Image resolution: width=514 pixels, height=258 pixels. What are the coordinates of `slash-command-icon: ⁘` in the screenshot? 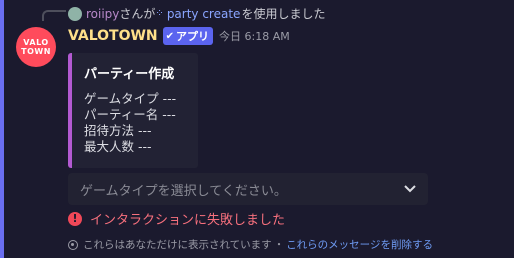 It's located at (159, 13).